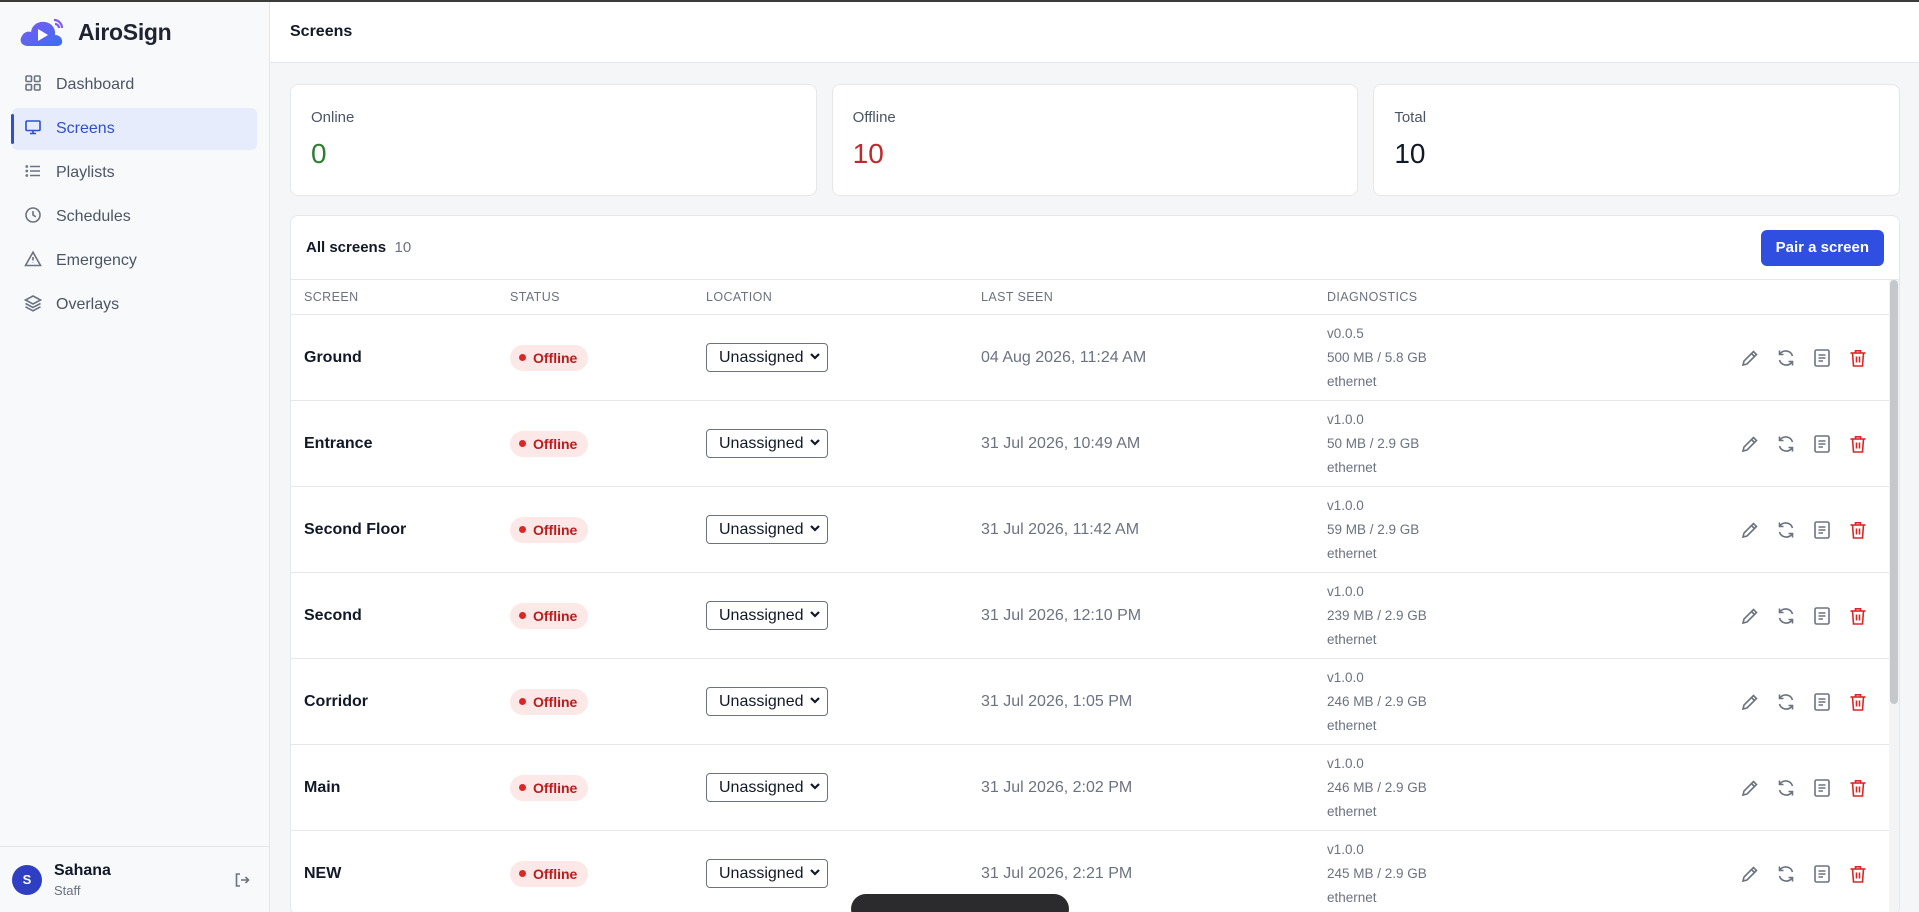 The width and height of the screenshot is (1919, 912). What do you see at coordinates (134, 32) in the screenshot?
I see `brand: AiroSign` at bounding box center [134, 32].